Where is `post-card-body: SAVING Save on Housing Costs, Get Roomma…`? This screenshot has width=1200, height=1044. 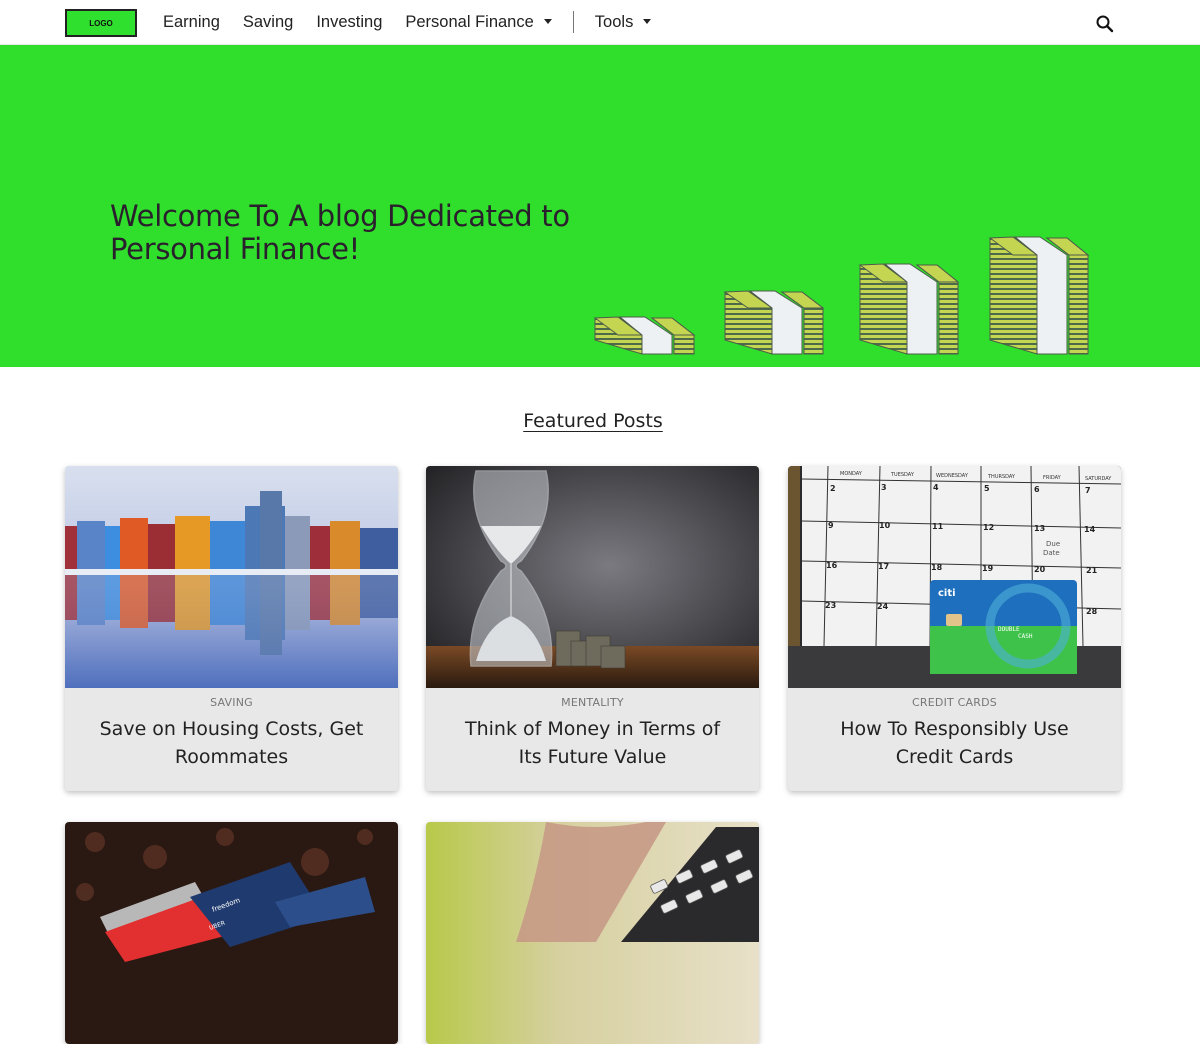
post-card-body: SAVING Save on Housing Costs, Get Roomma… is located at coordinates (231, 739).